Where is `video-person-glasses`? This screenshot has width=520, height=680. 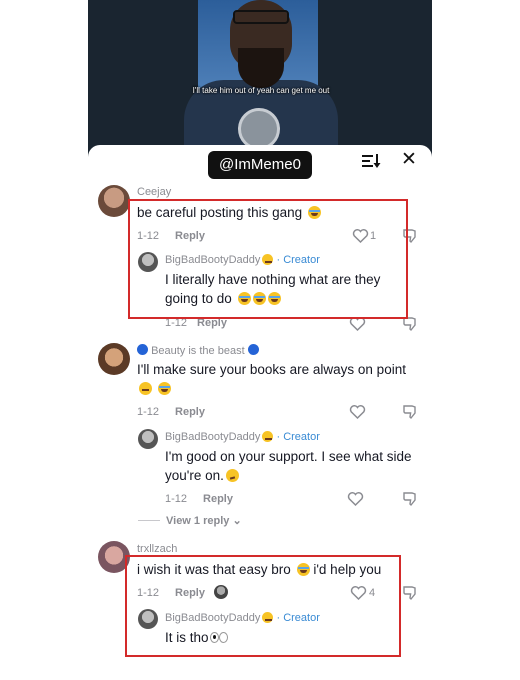 video-person-glasses is located at coordinates (261, 17).